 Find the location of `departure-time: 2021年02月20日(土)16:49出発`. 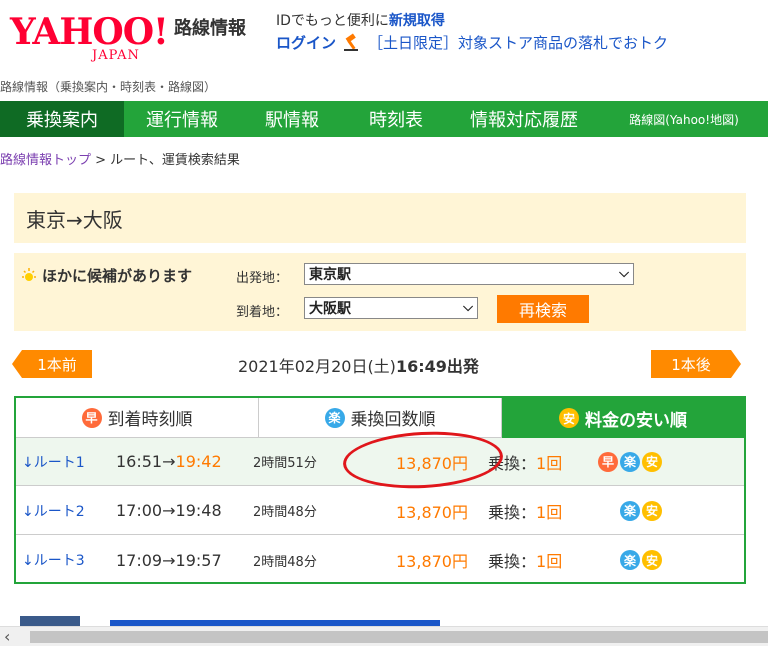

departure-time: 2021年02月20日(土)16:49出発 is located at coordinates (358, 365).